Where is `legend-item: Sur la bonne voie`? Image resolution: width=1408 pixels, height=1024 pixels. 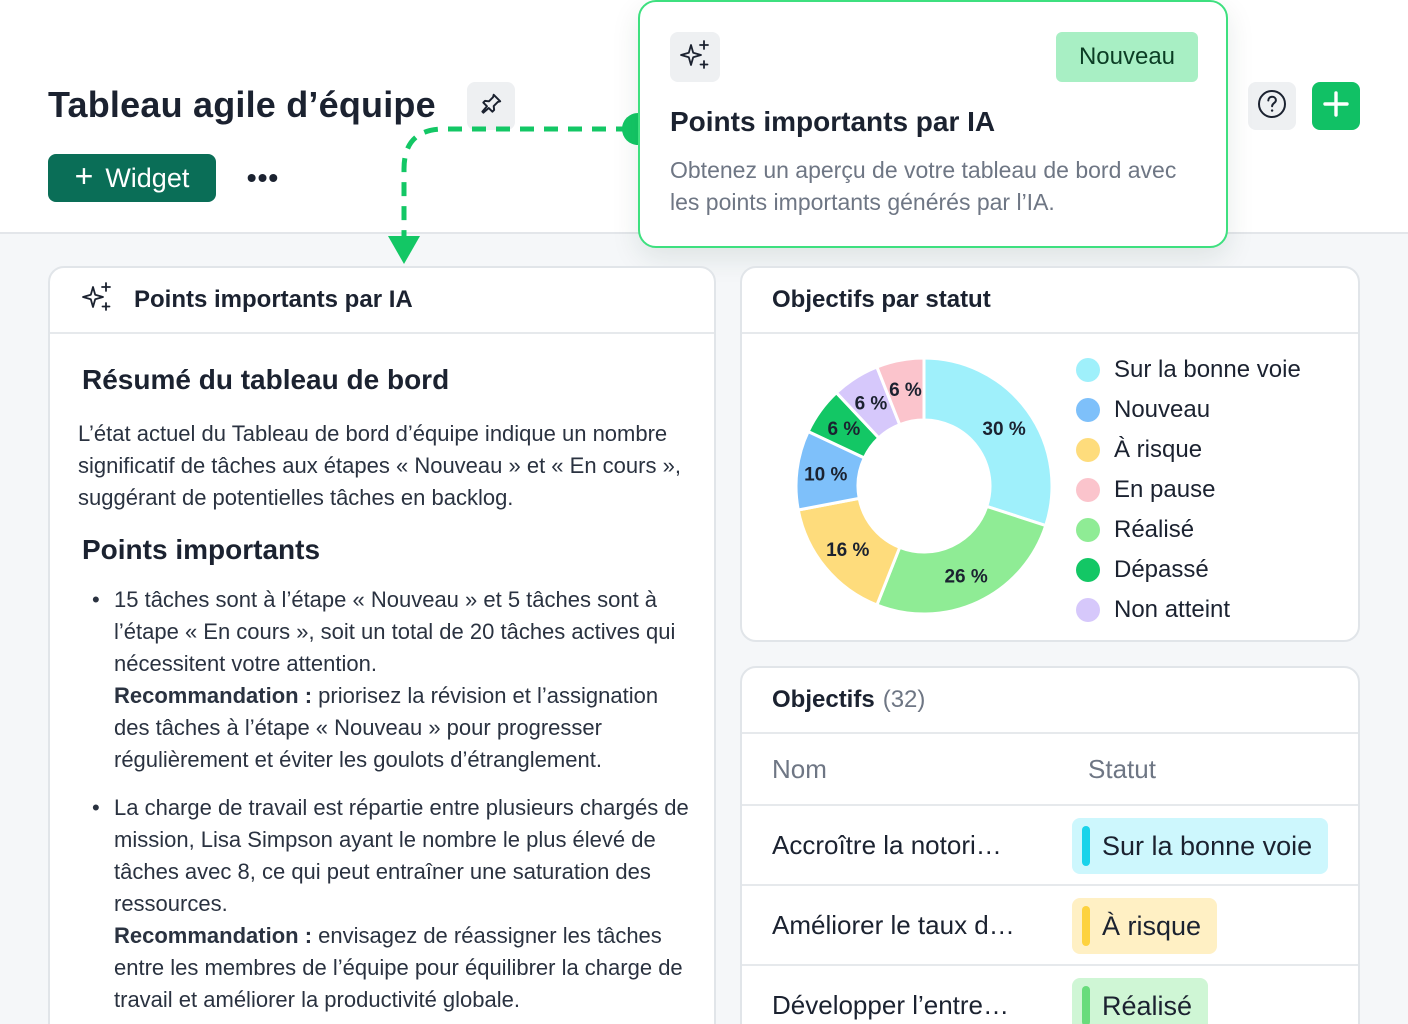
legend-item: Sur la bonne voie is located at coordinates (1188, 370).